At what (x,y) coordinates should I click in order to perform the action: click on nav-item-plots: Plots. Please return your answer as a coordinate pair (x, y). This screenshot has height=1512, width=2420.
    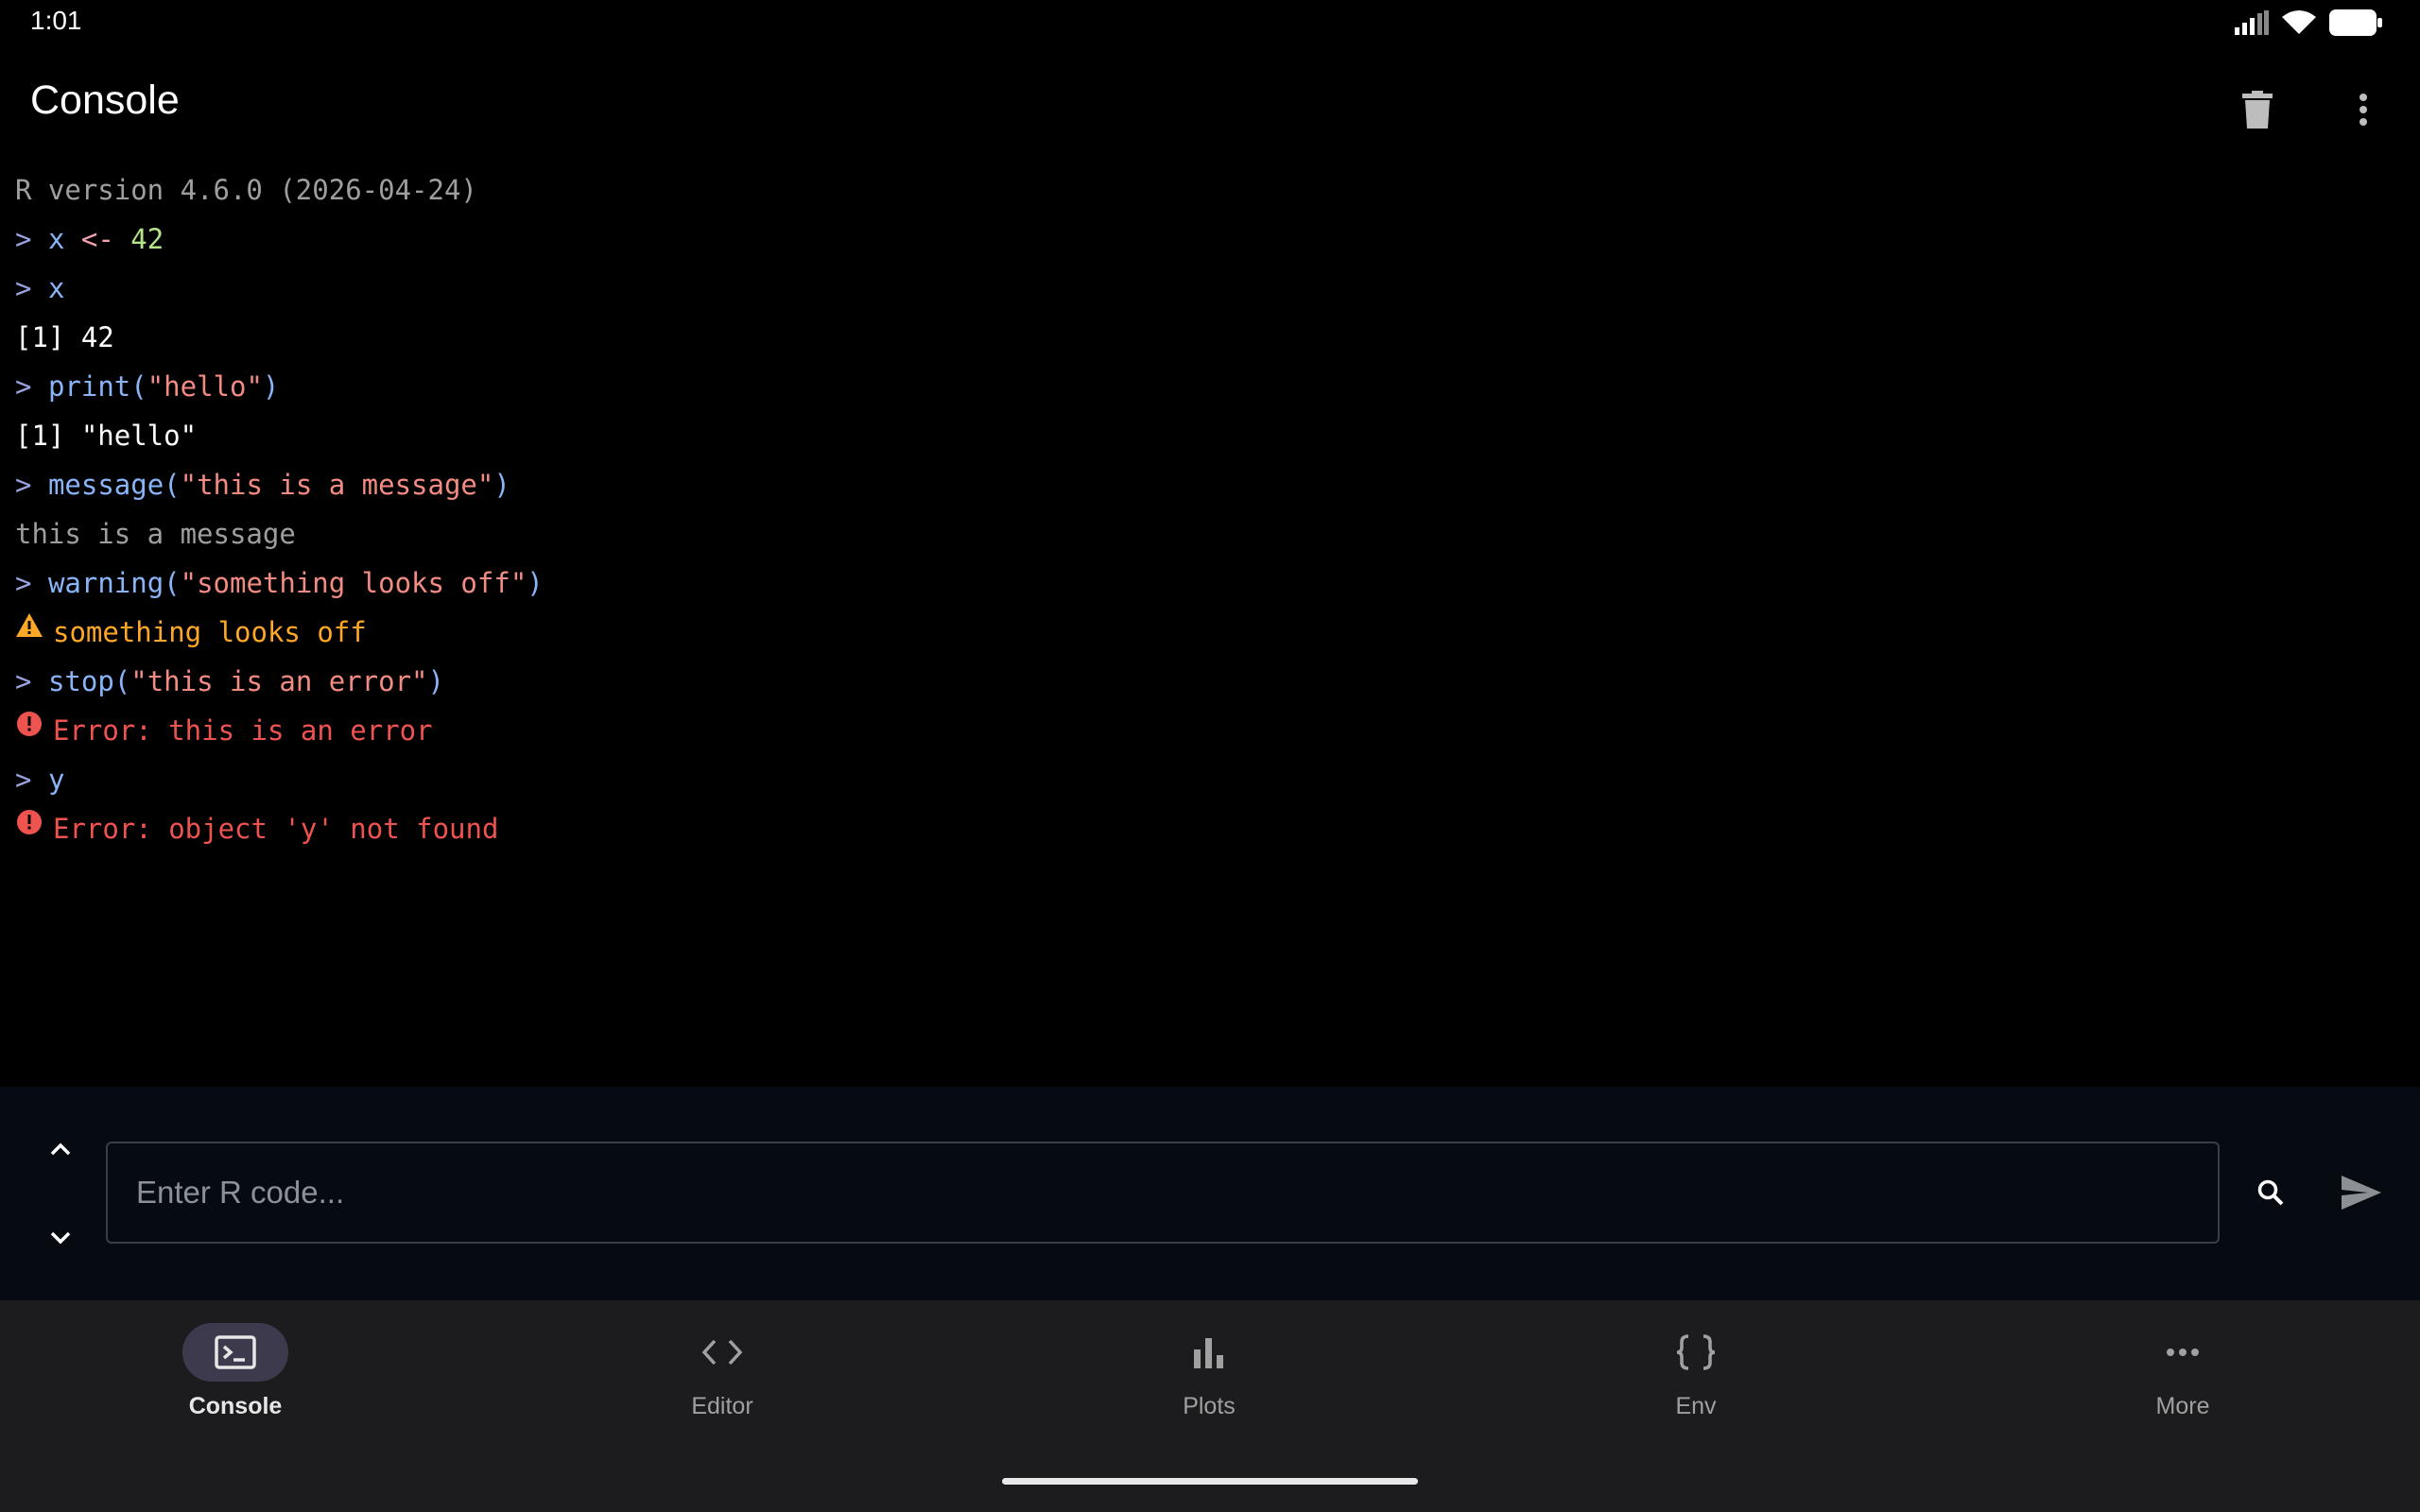
    Looking at the image, I should click on (1209, 1384).